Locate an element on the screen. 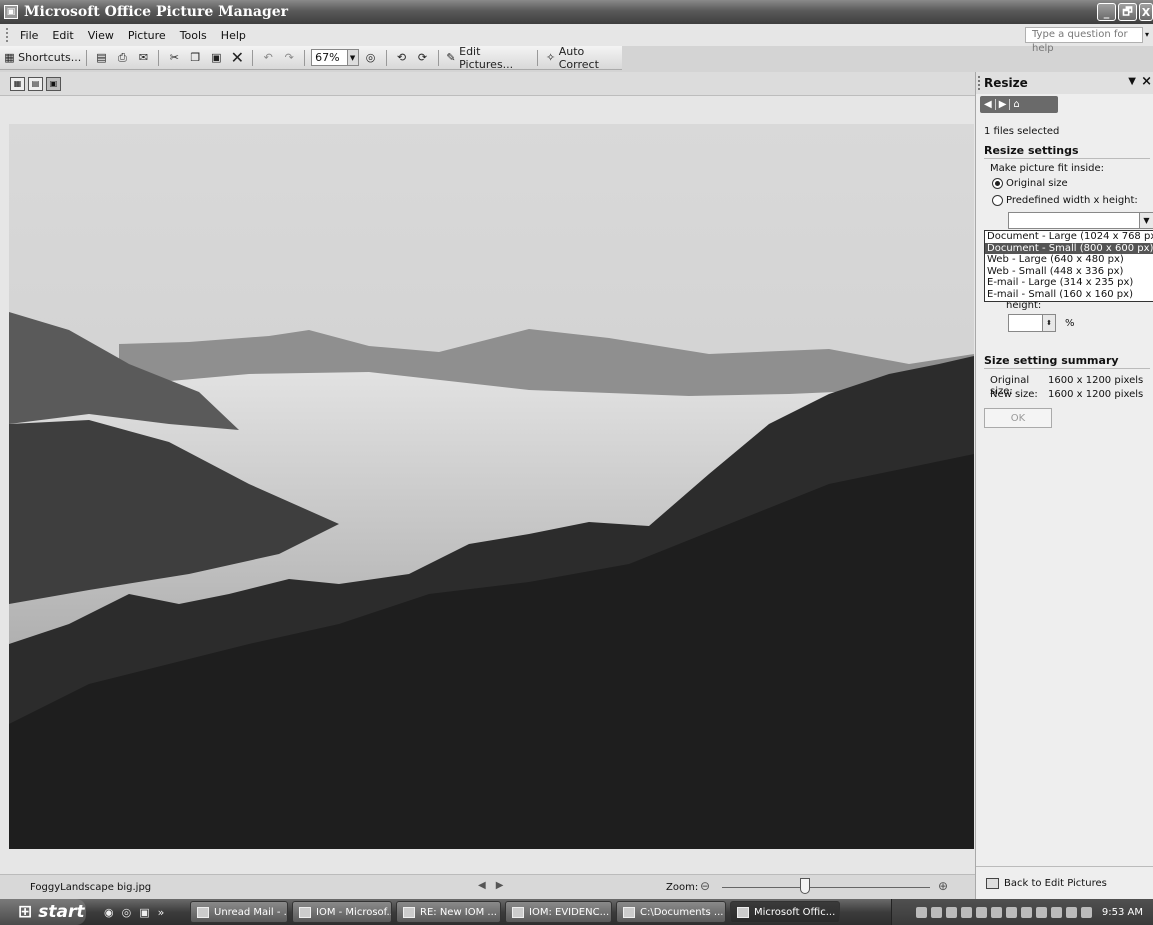  single-picture-view-icon: ▣ is located at coordinates (53, 83).